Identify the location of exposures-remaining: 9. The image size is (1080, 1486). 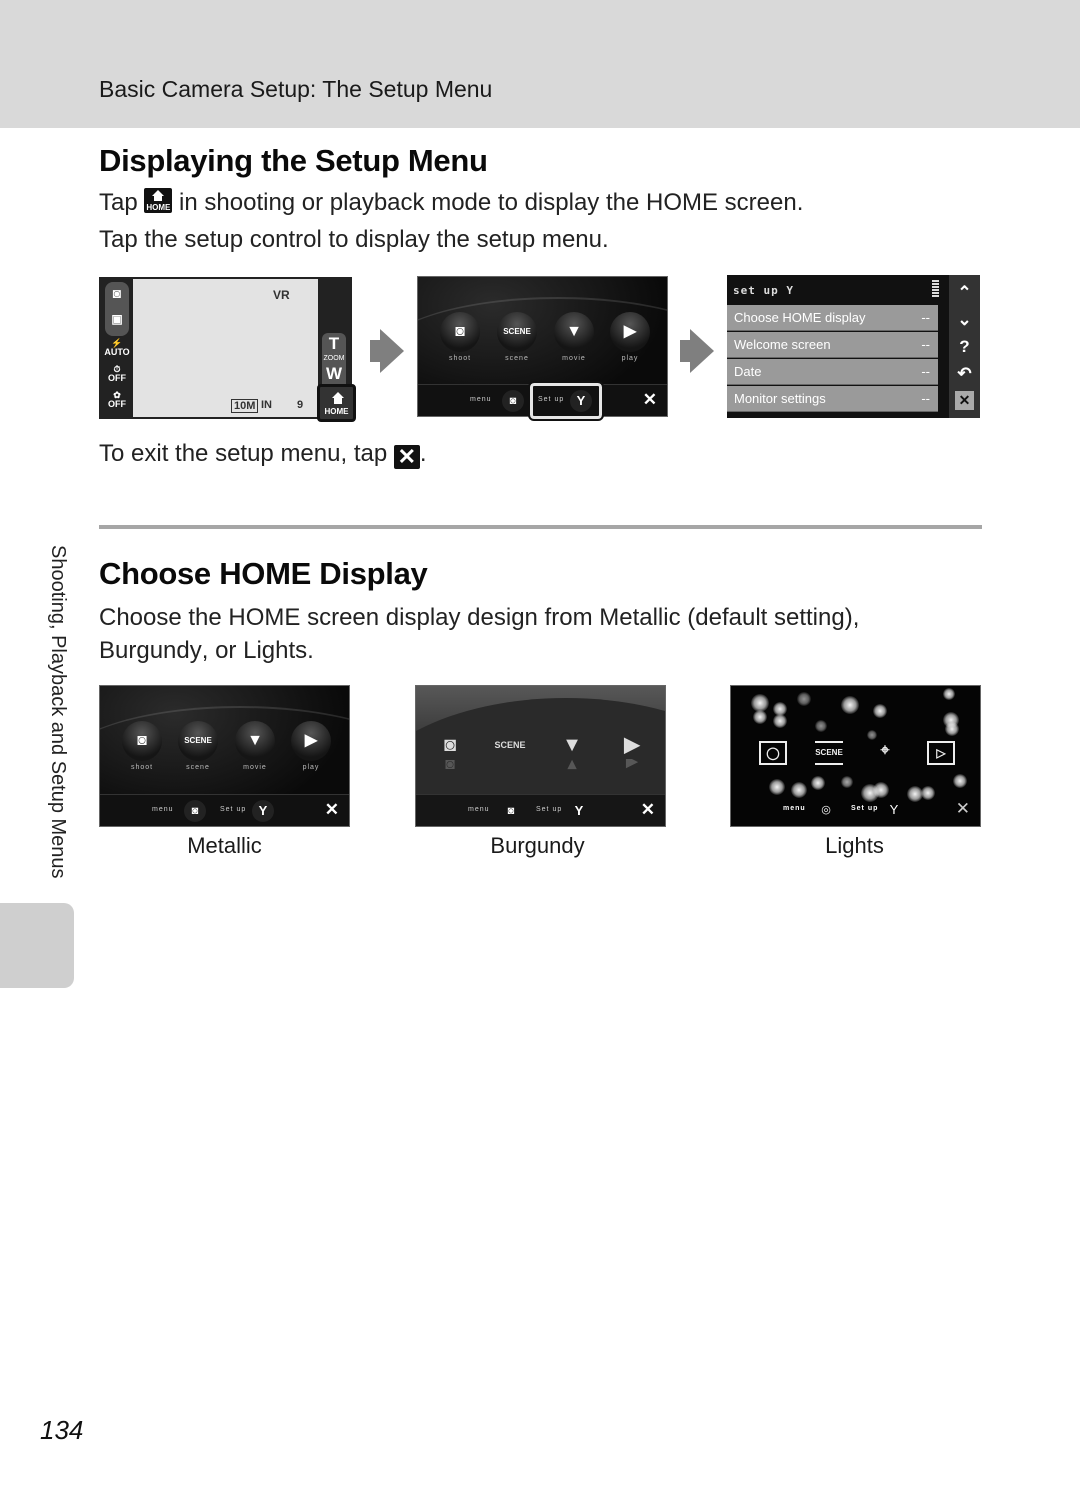
(300, 405).